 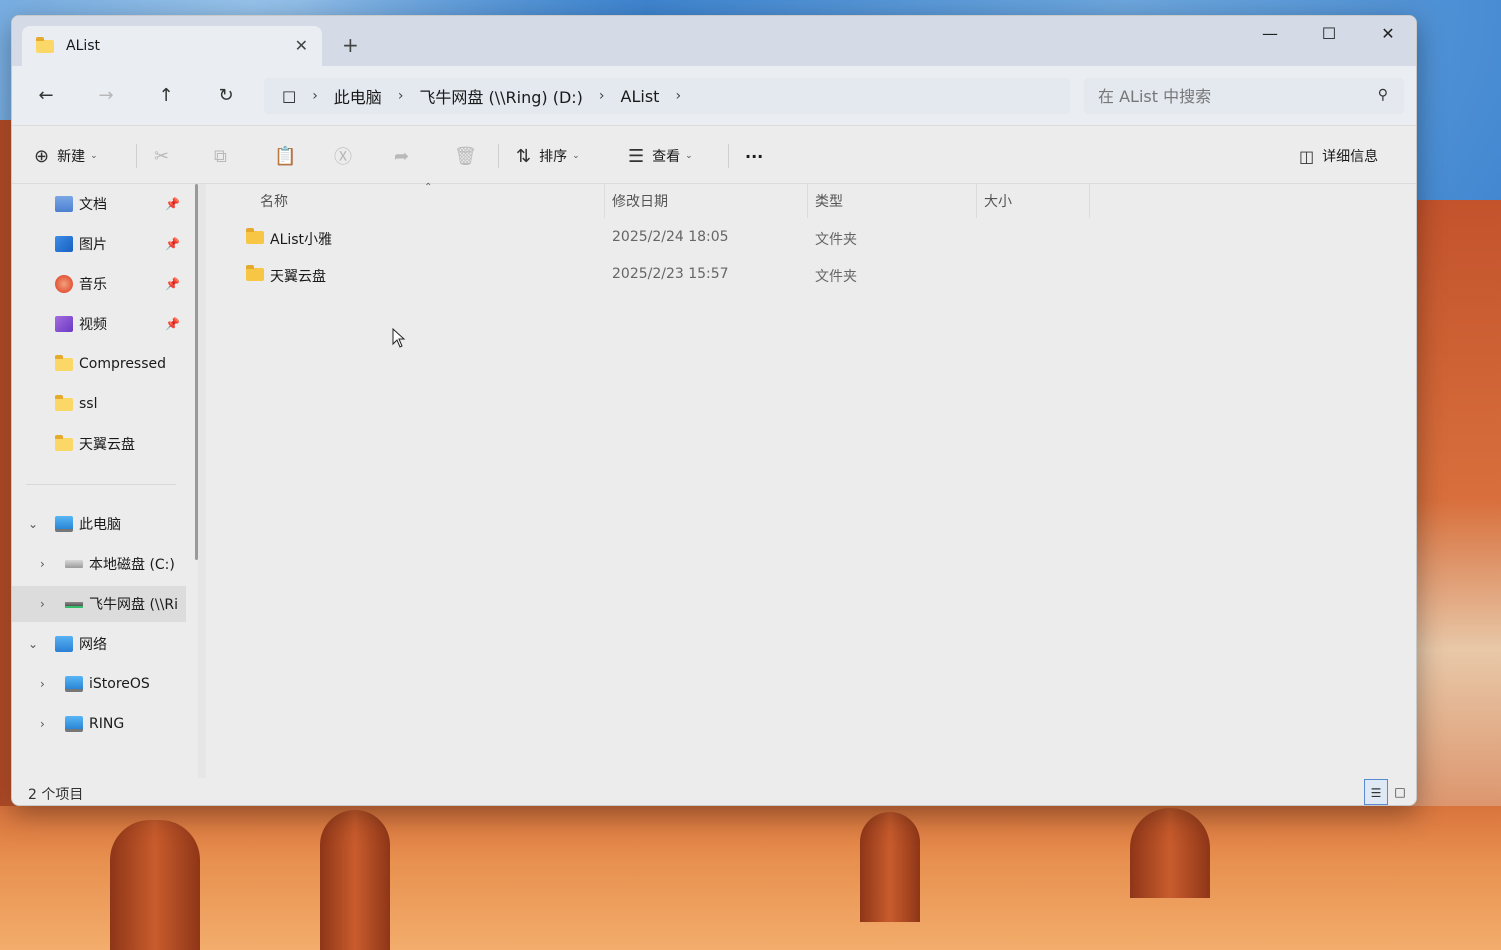 What do you see at coordinates (99, 404) in the screenshot?
I see `sidebar-item-ssl: ssl` at bounding box center [99, 404].